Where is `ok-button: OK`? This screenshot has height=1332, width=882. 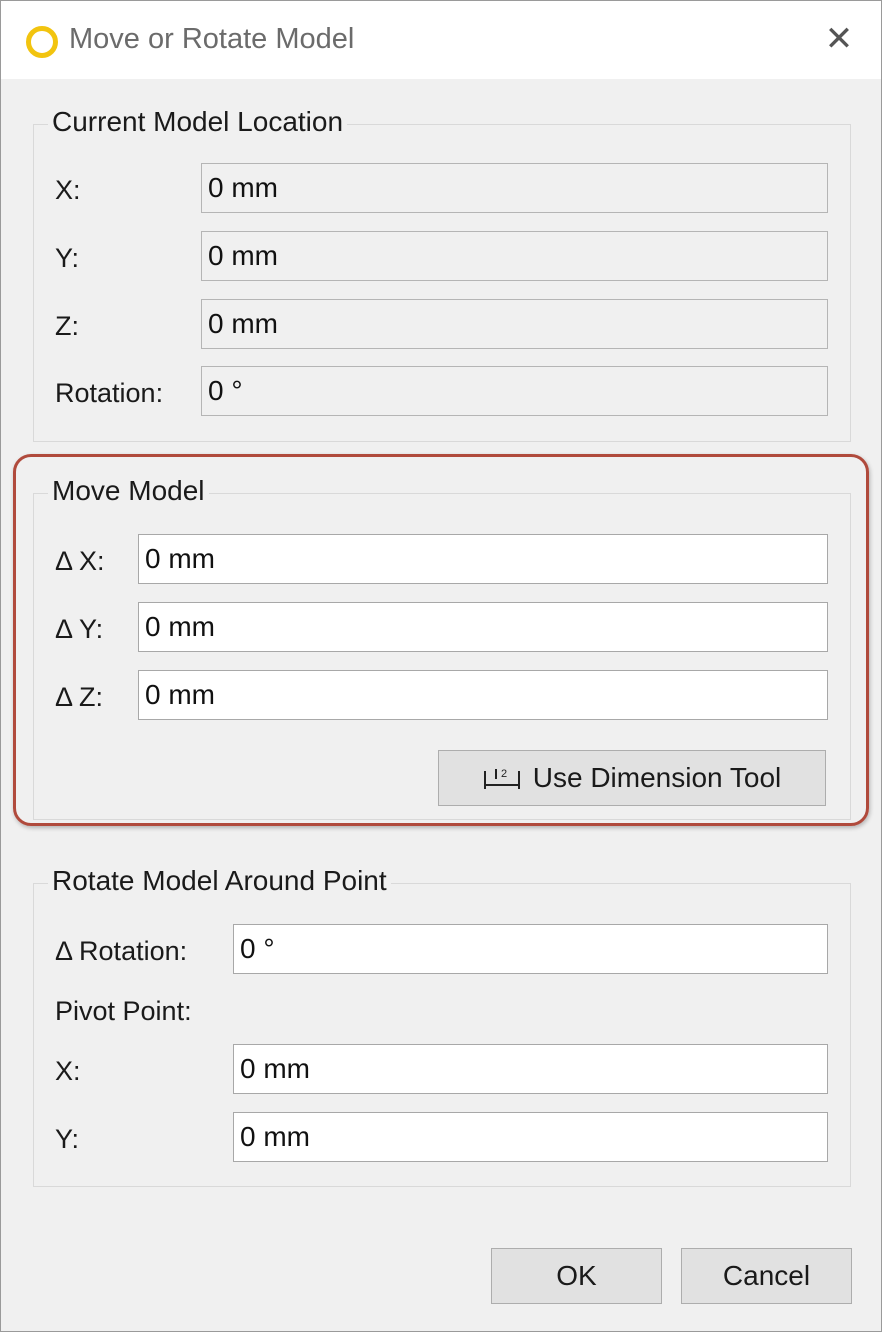 ok-button: OK is located at coordinates (576, 1276).